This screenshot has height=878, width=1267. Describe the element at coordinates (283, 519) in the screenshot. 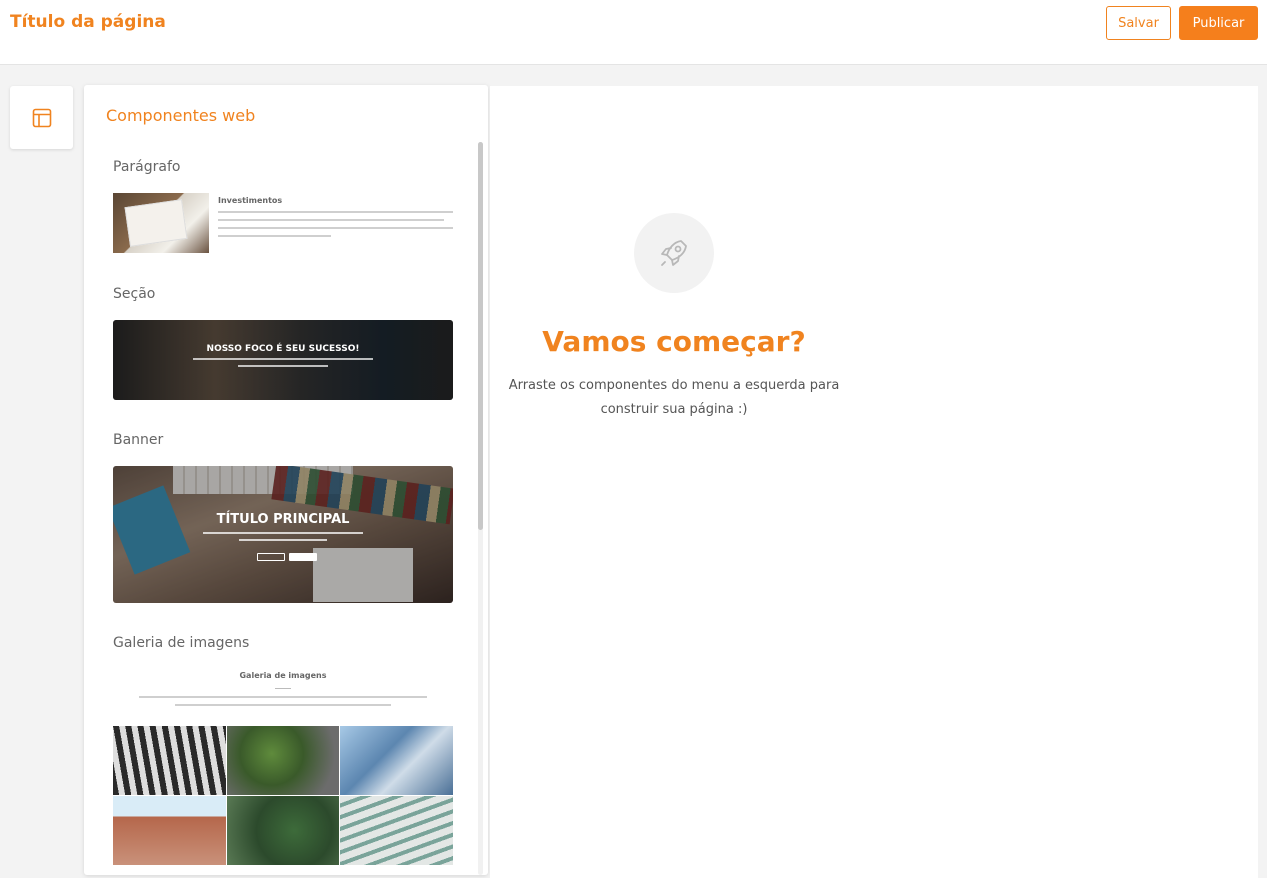

I see `banner-preview-title: TÍTULO PRINCIPAL` at that location.